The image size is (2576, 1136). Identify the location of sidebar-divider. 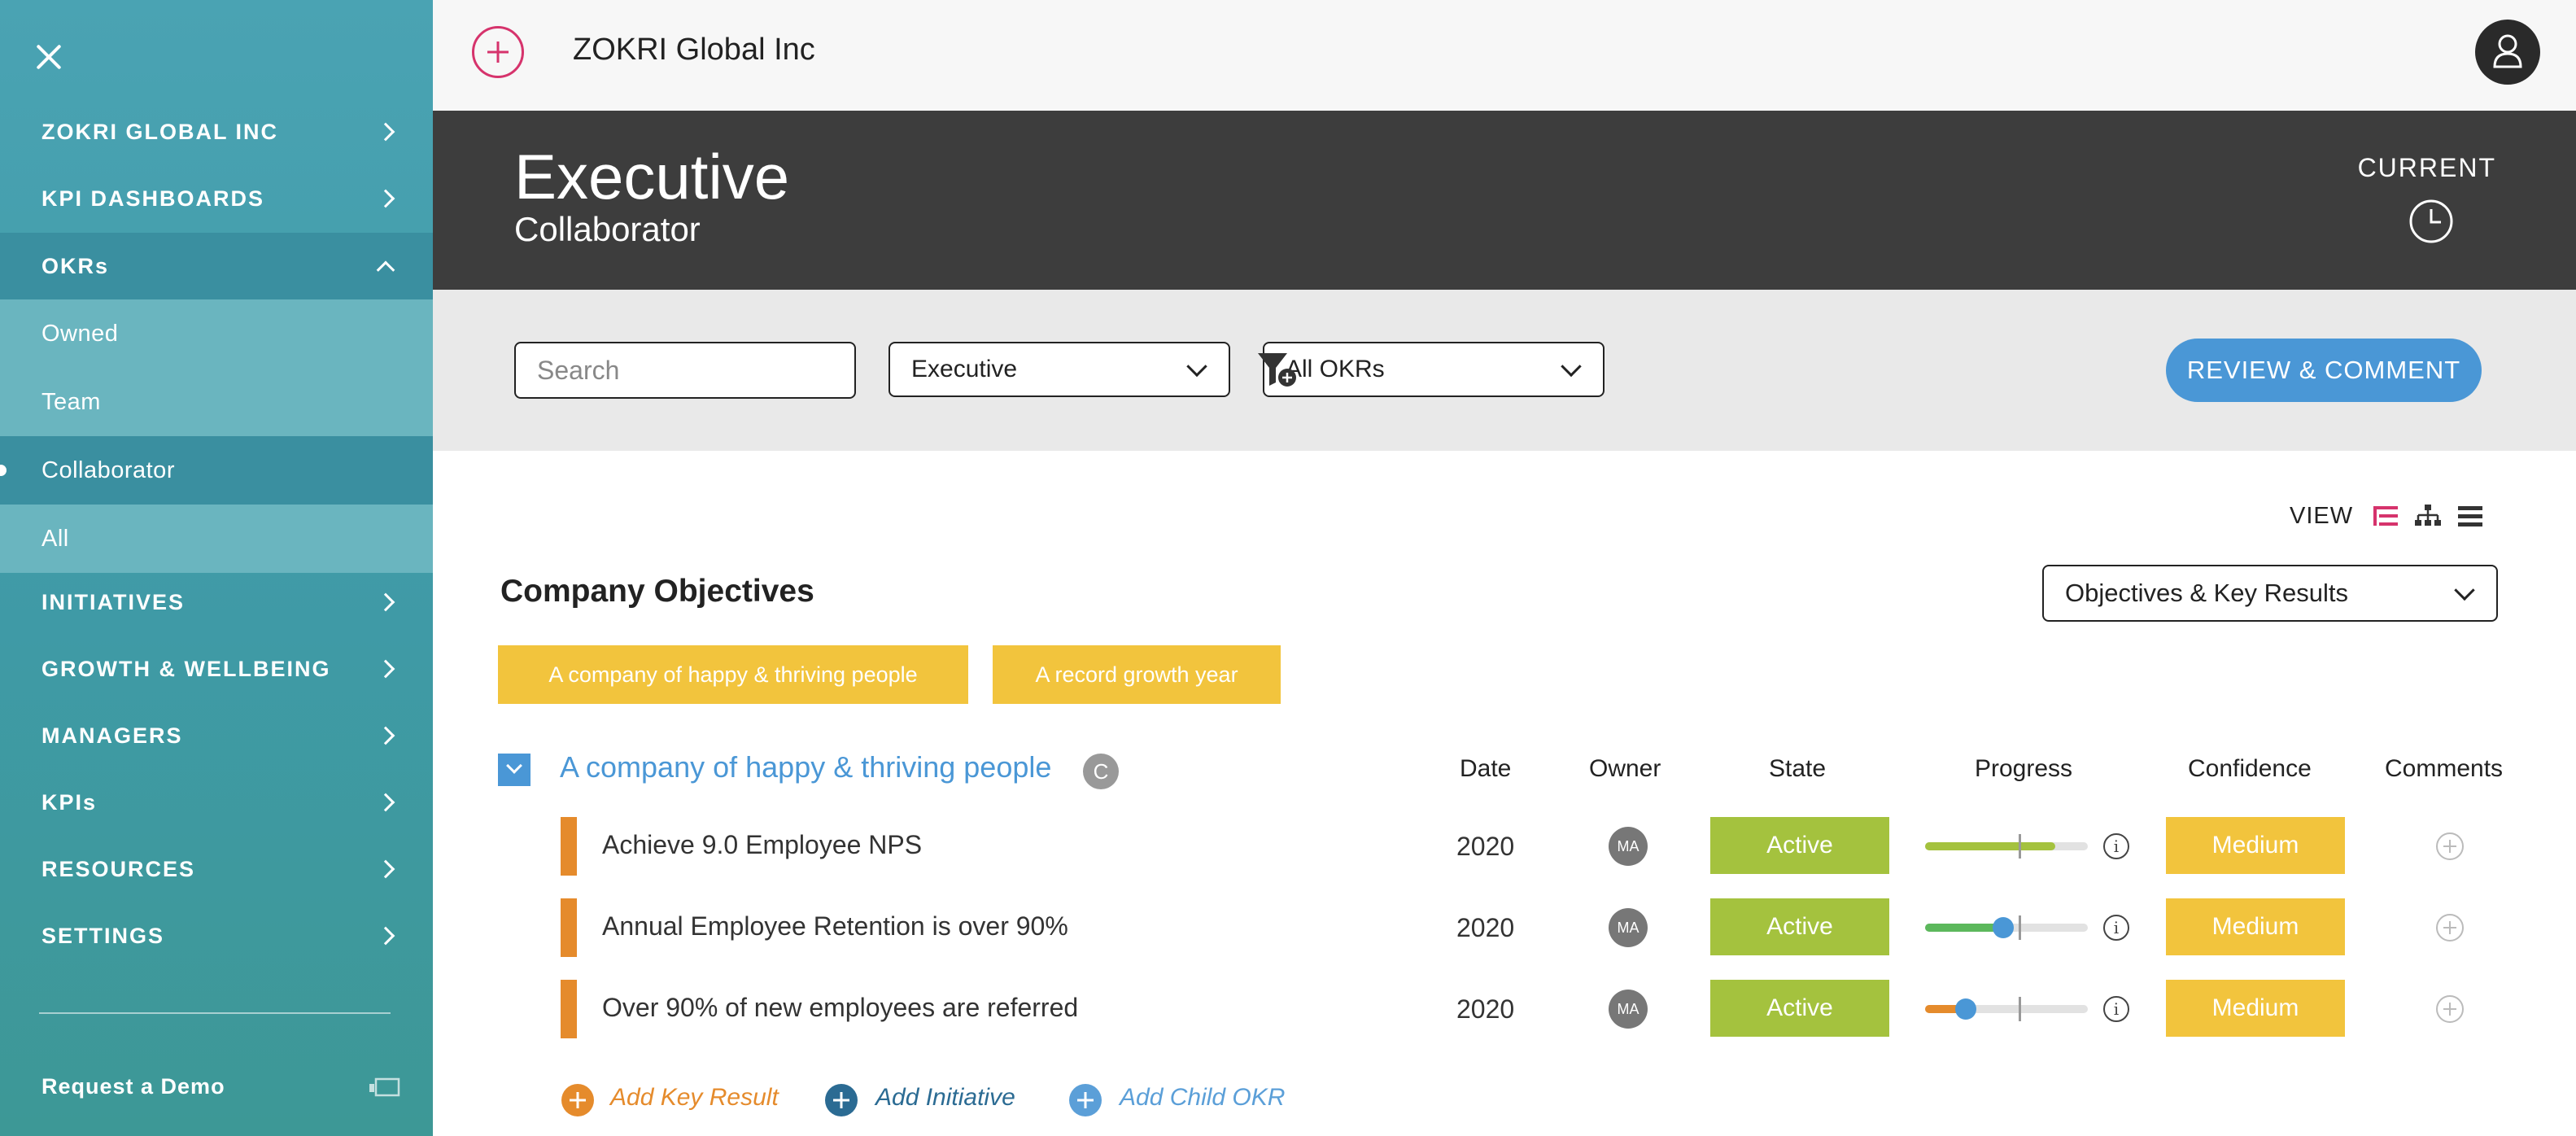
(215, 1013).